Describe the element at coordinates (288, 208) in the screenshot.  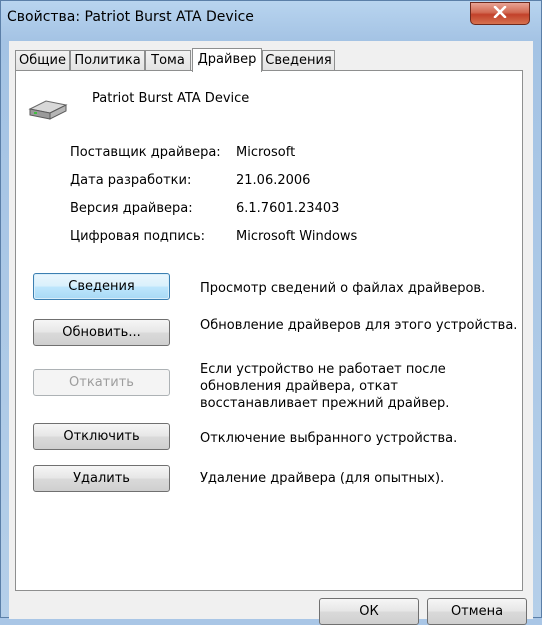
I see `version-value: 6.1.7601.23403` at that location.